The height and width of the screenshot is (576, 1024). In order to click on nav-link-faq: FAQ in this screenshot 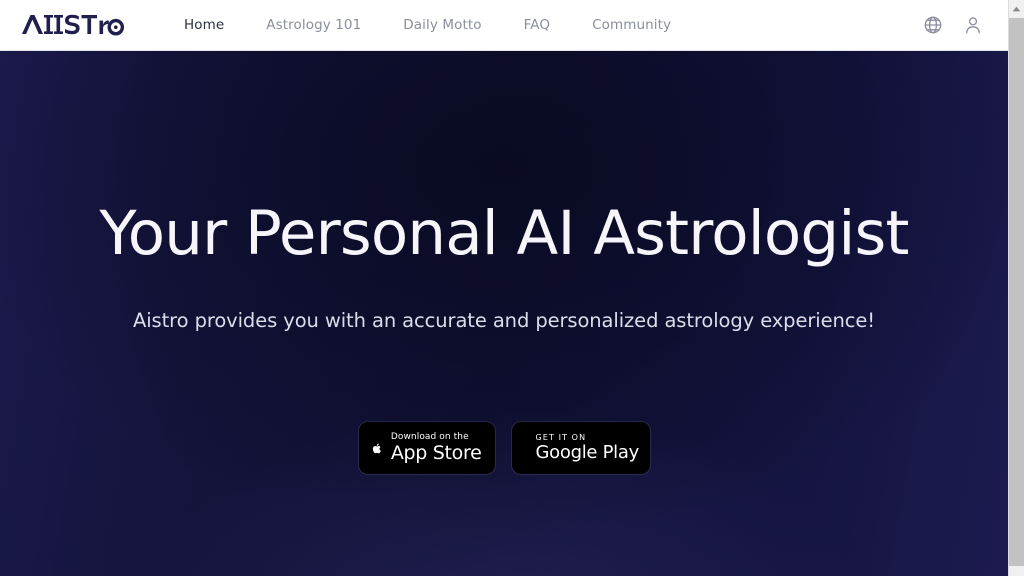, I will do `click(537, 25)`.